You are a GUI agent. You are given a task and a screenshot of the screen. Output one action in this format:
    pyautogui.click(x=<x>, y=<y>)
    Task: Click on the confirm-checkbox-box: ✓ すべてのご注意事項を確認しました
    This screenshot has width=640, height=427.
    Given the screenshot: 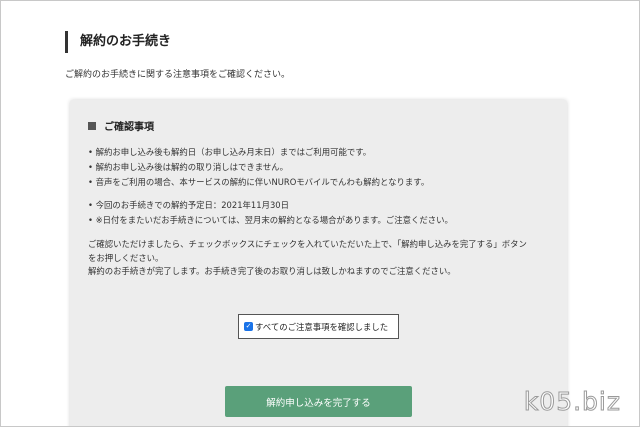 What is the action you would take?
    pyautogui.click(x=318, y=326)
    